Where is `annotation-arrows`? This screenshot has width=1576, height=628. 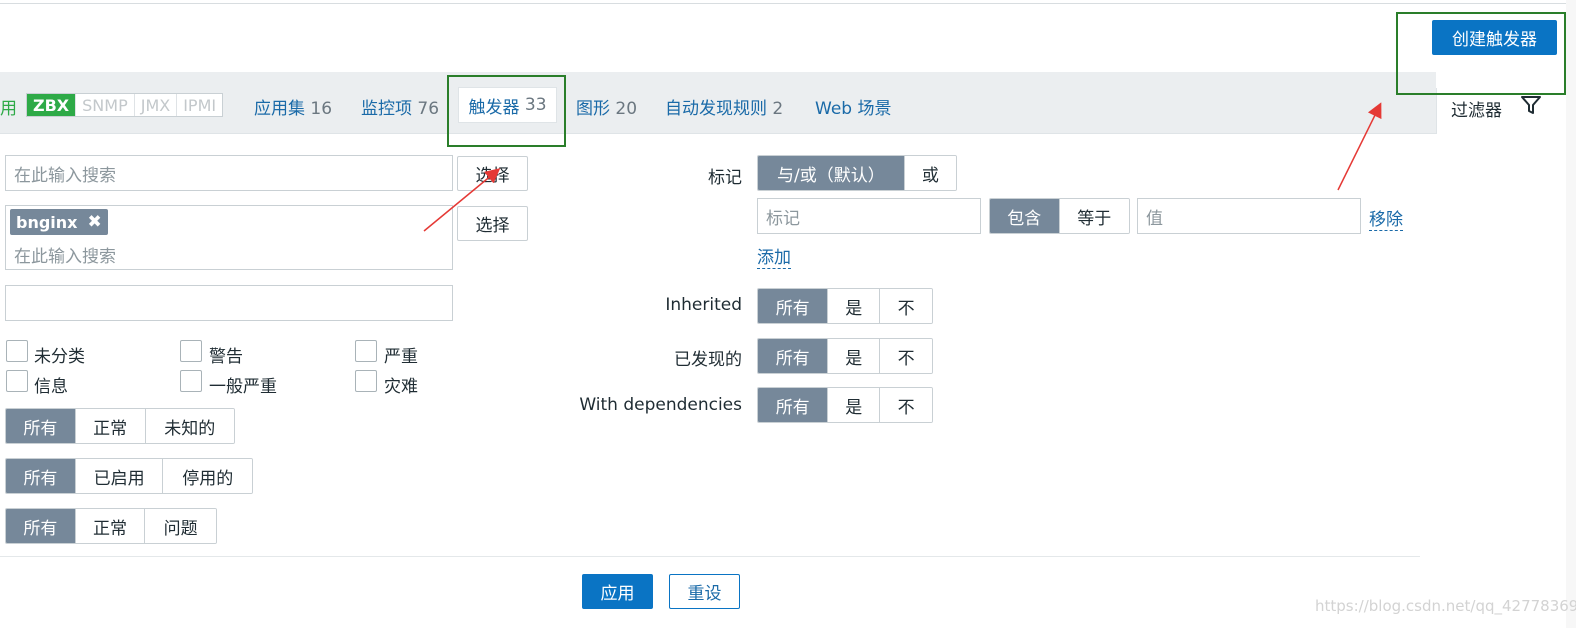 annotation-arrows is located at coordinates (902, 167).